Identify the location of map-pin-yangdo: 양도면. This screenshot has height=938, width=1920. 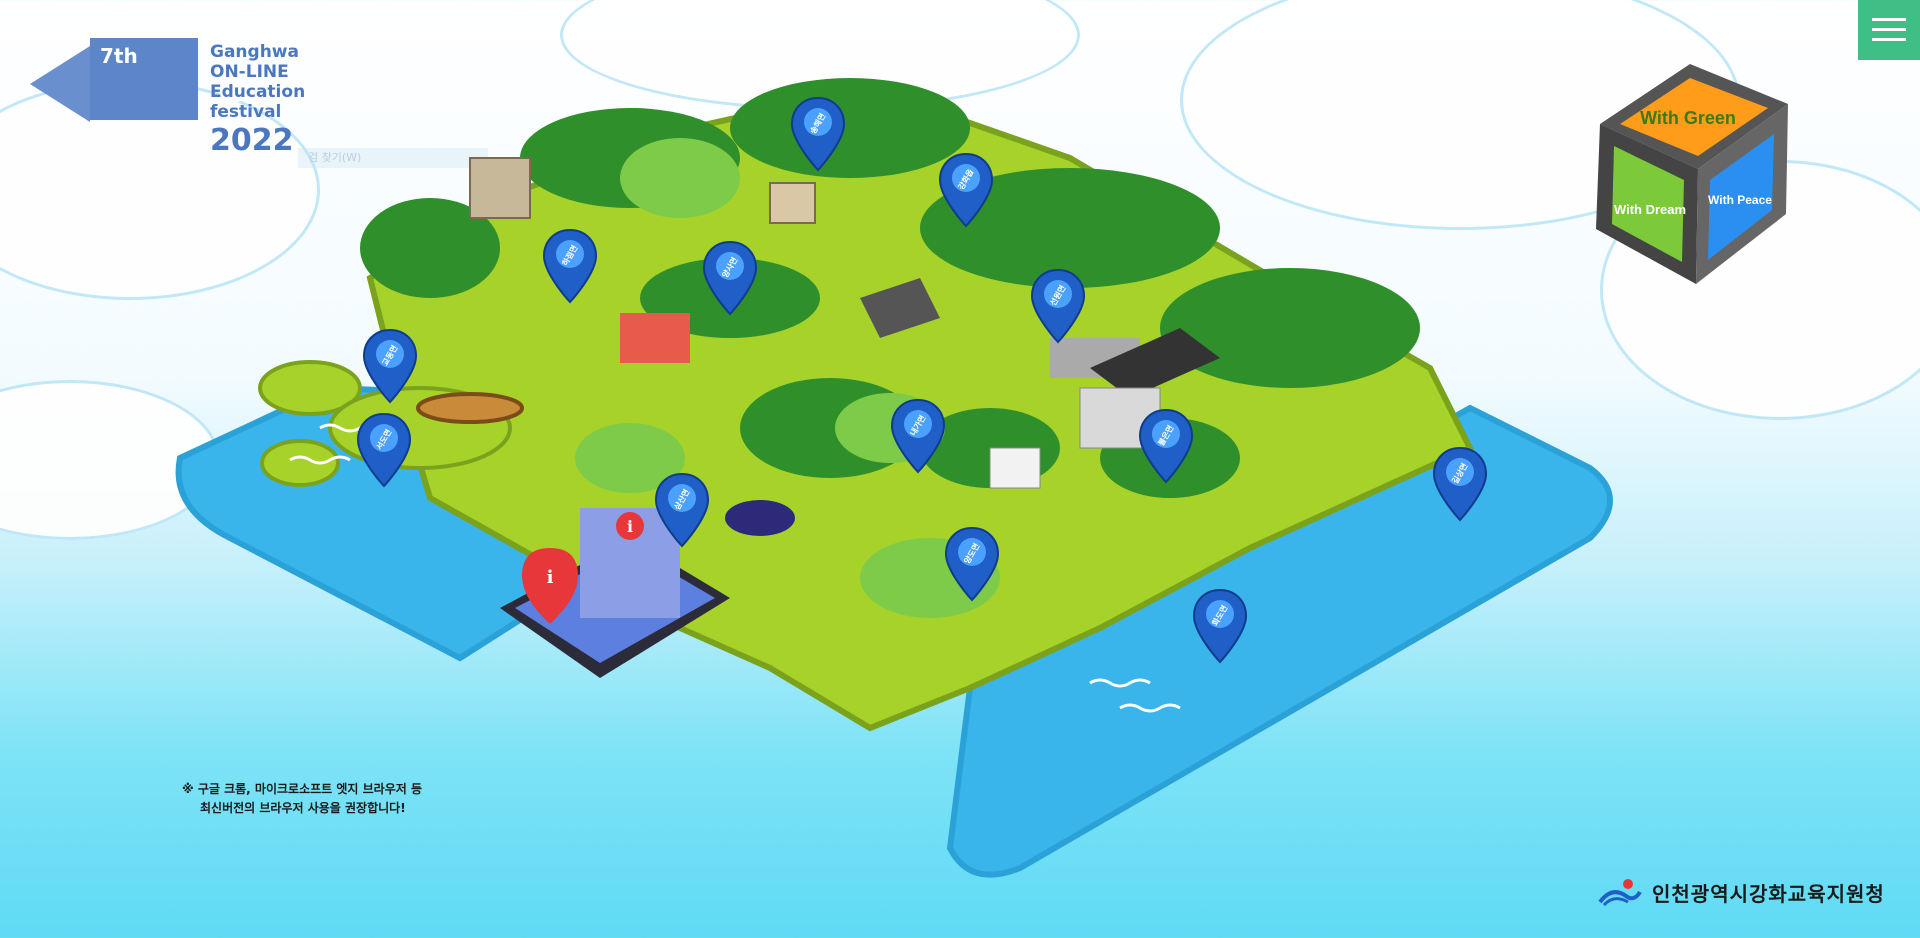
(972, 564).